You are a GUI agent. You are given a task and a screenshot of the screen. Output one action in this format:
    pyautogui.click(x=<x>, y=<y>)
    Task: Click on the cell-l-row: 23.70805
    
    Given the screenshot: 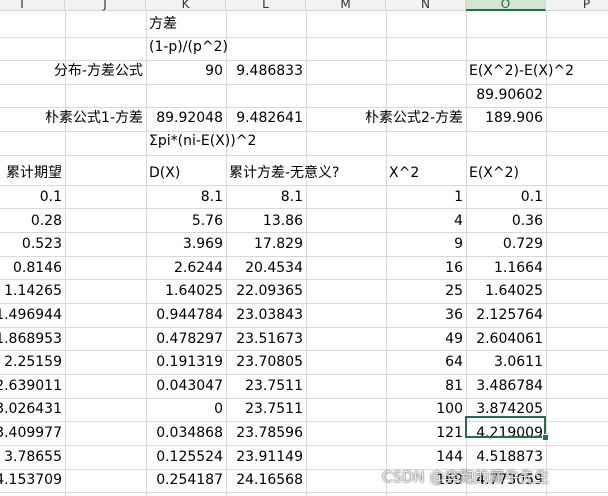 What is the action you would take?
    pyautogui.click(x=266, y=362)
    